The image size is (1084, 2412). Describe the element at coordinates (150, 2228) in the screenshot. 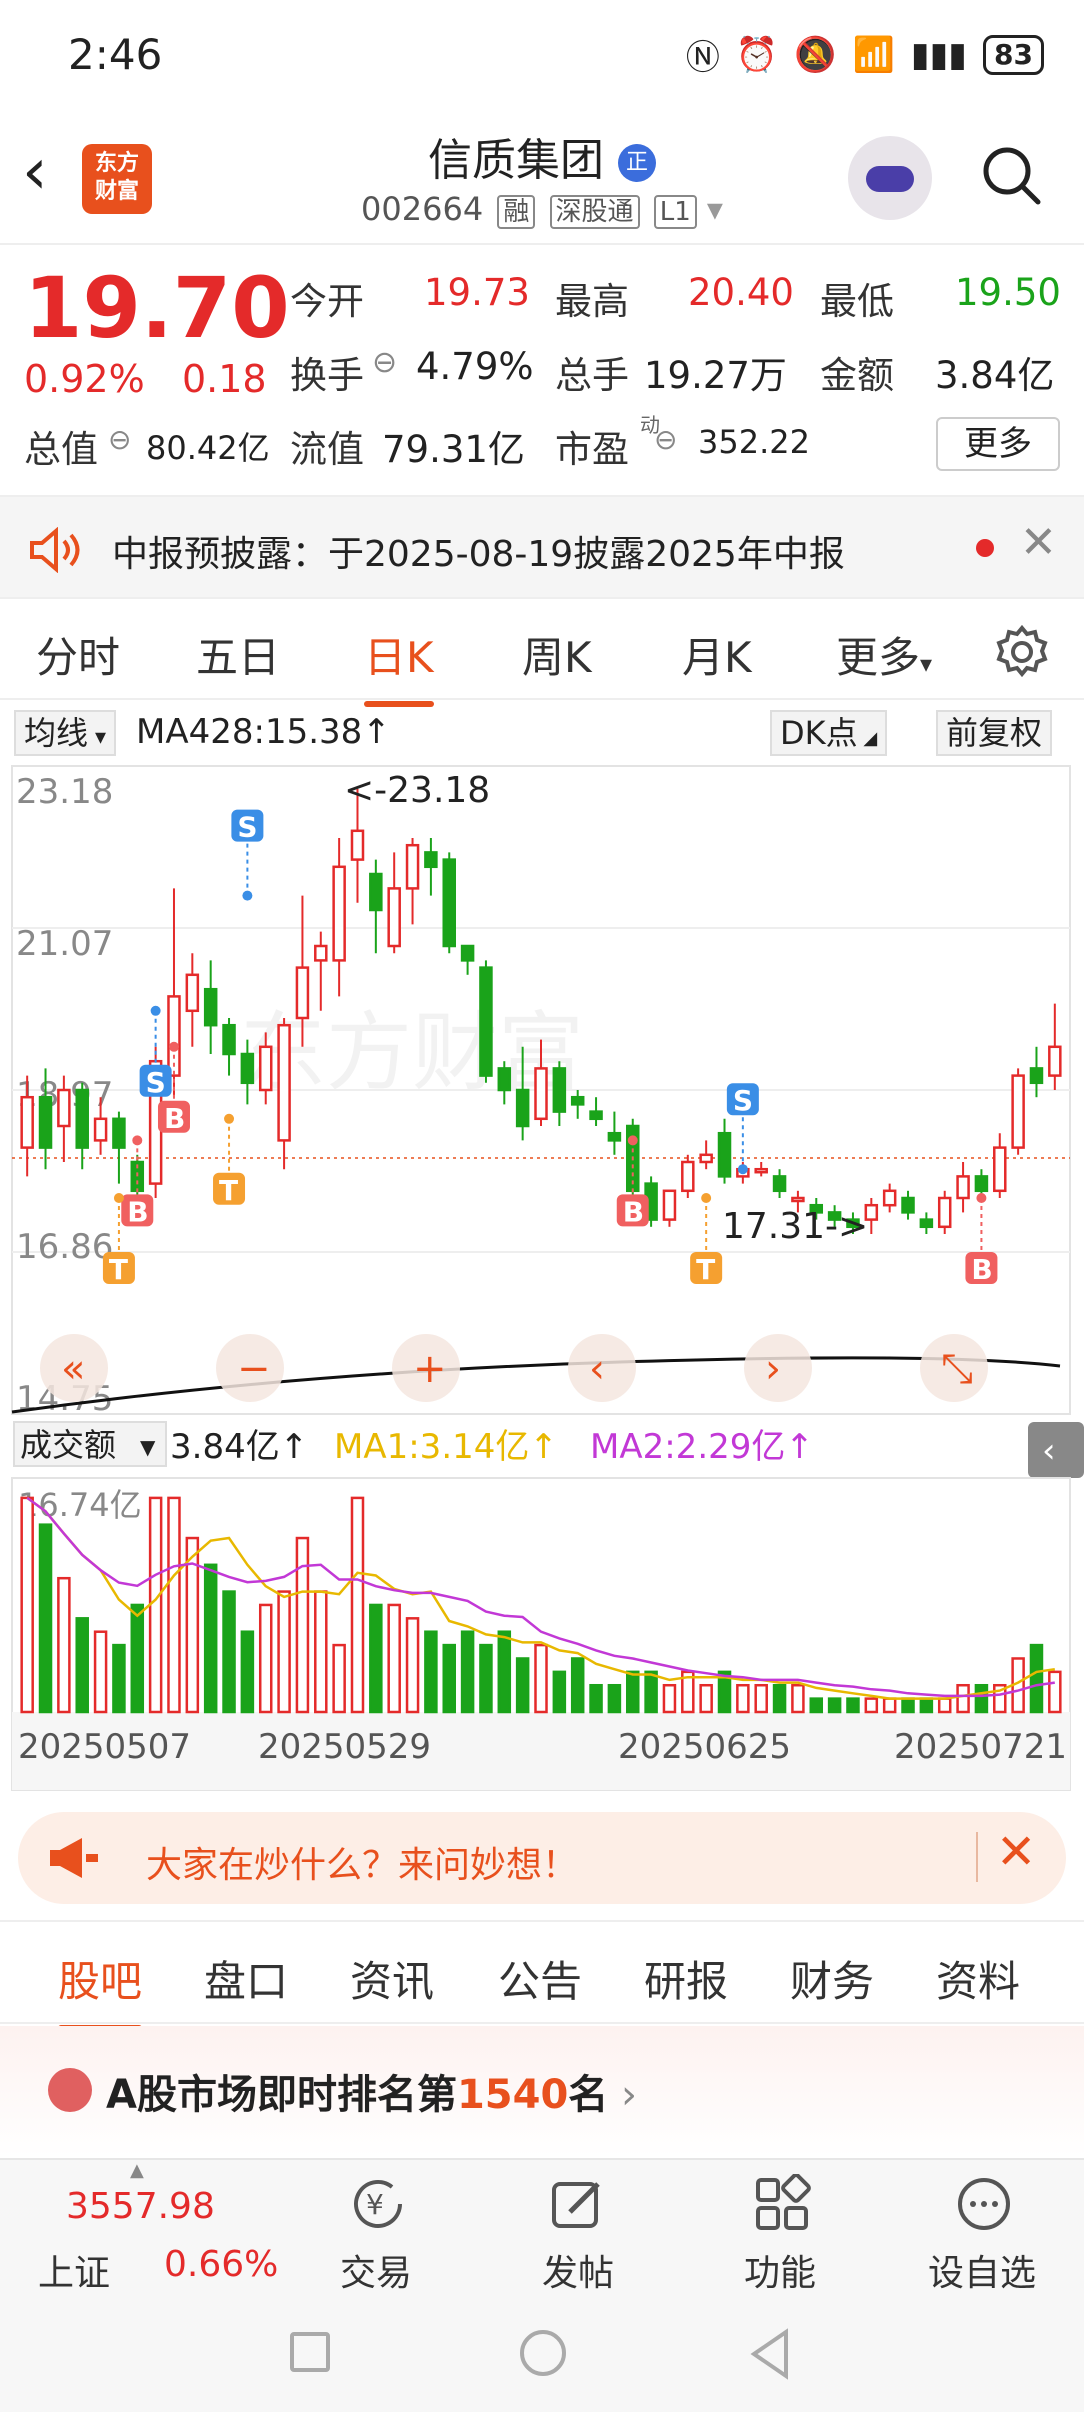

I see `index-ticker: ▲ 3557.98 上证 0.66%` at that location.